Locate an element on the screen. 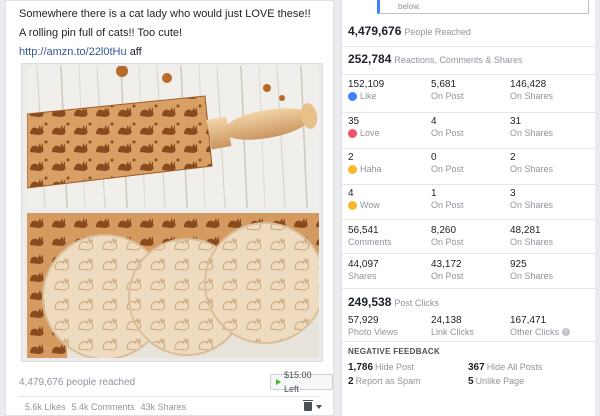 This screenshot has height=416, width=600. post-divider is located at coordinates (169, 396).